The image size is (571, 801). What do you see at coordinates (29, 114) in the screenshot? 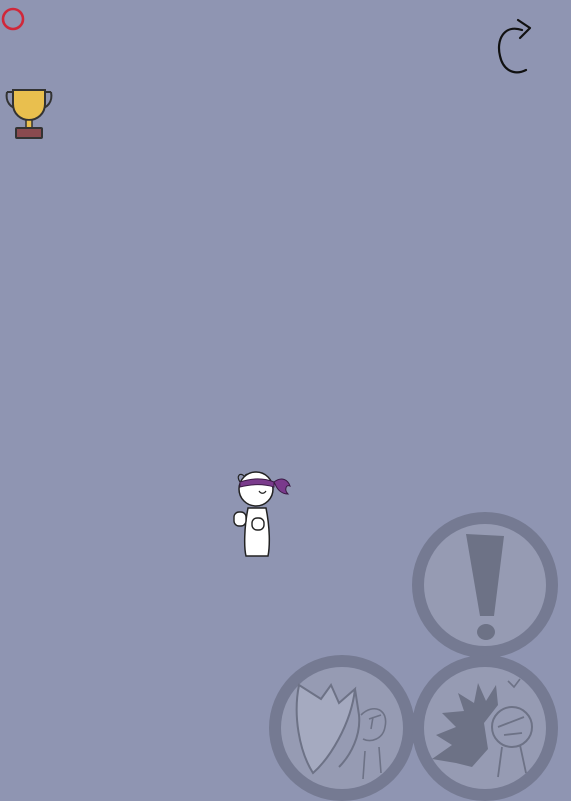
I see `trophy-icon` at bounding box center [29, 114].